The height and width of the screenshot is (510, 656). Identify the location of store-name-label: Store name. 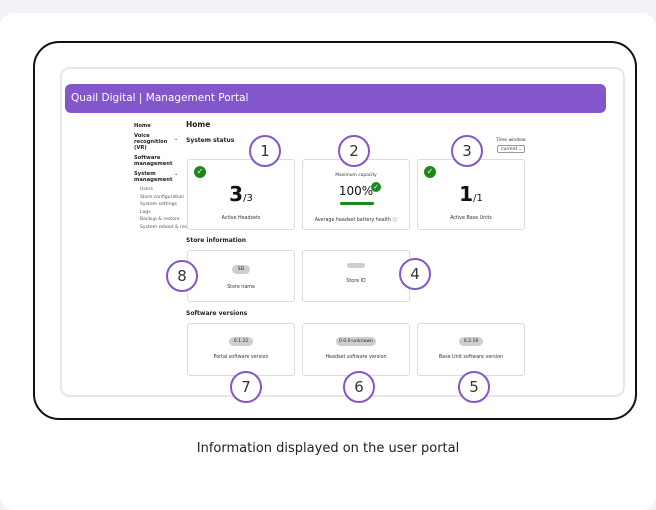
(241, 287).